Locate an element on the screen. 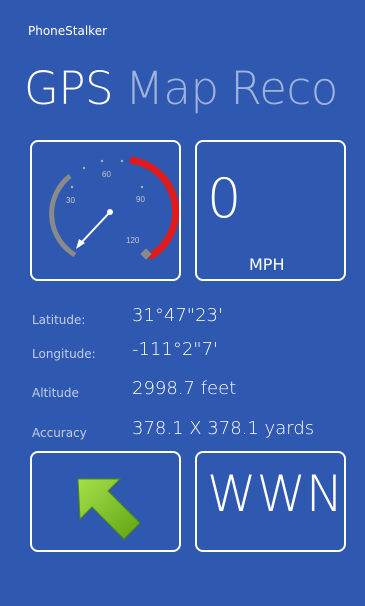 This screenshot has width=365, height=606. pivot-header: GPS Map Reco is located at coordinates (187, 88).